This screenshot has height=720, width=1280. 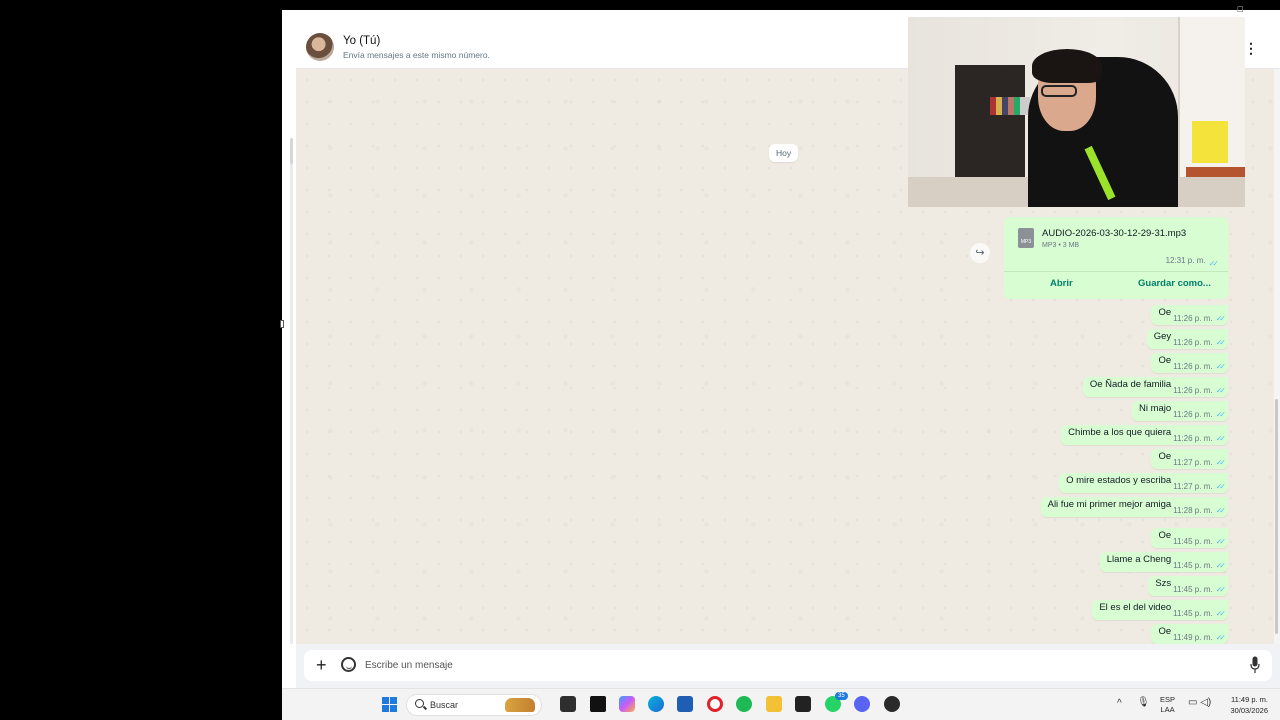 What do you see at coordinates (1179, 411) in the screenshot?
I see `message-bubble: Ni majo 11:26 p. m. ✓✓` at bounding box center [1179, 411].